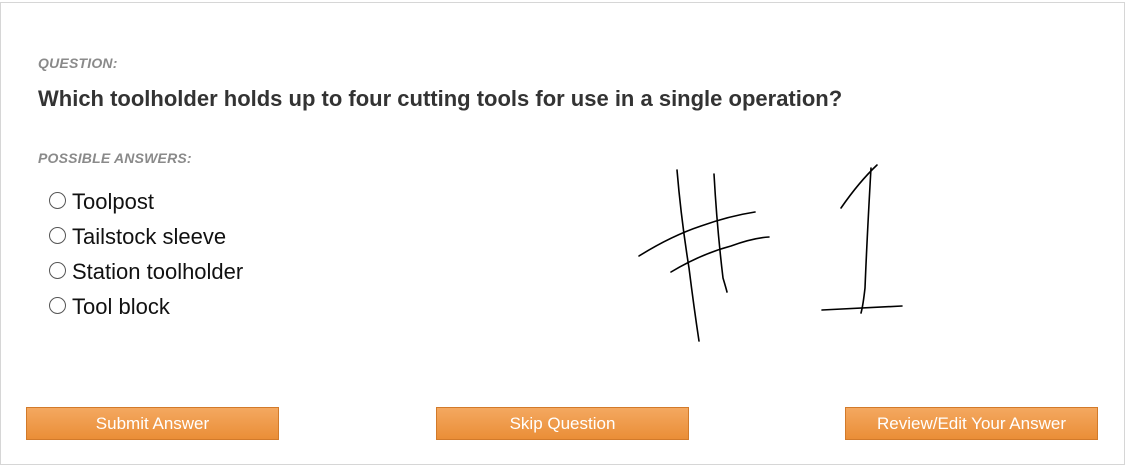  What do you see at coordinates (866, 240) in the screenshot?
I see `one-vertical-stroke` at bounding box center [866, 240].